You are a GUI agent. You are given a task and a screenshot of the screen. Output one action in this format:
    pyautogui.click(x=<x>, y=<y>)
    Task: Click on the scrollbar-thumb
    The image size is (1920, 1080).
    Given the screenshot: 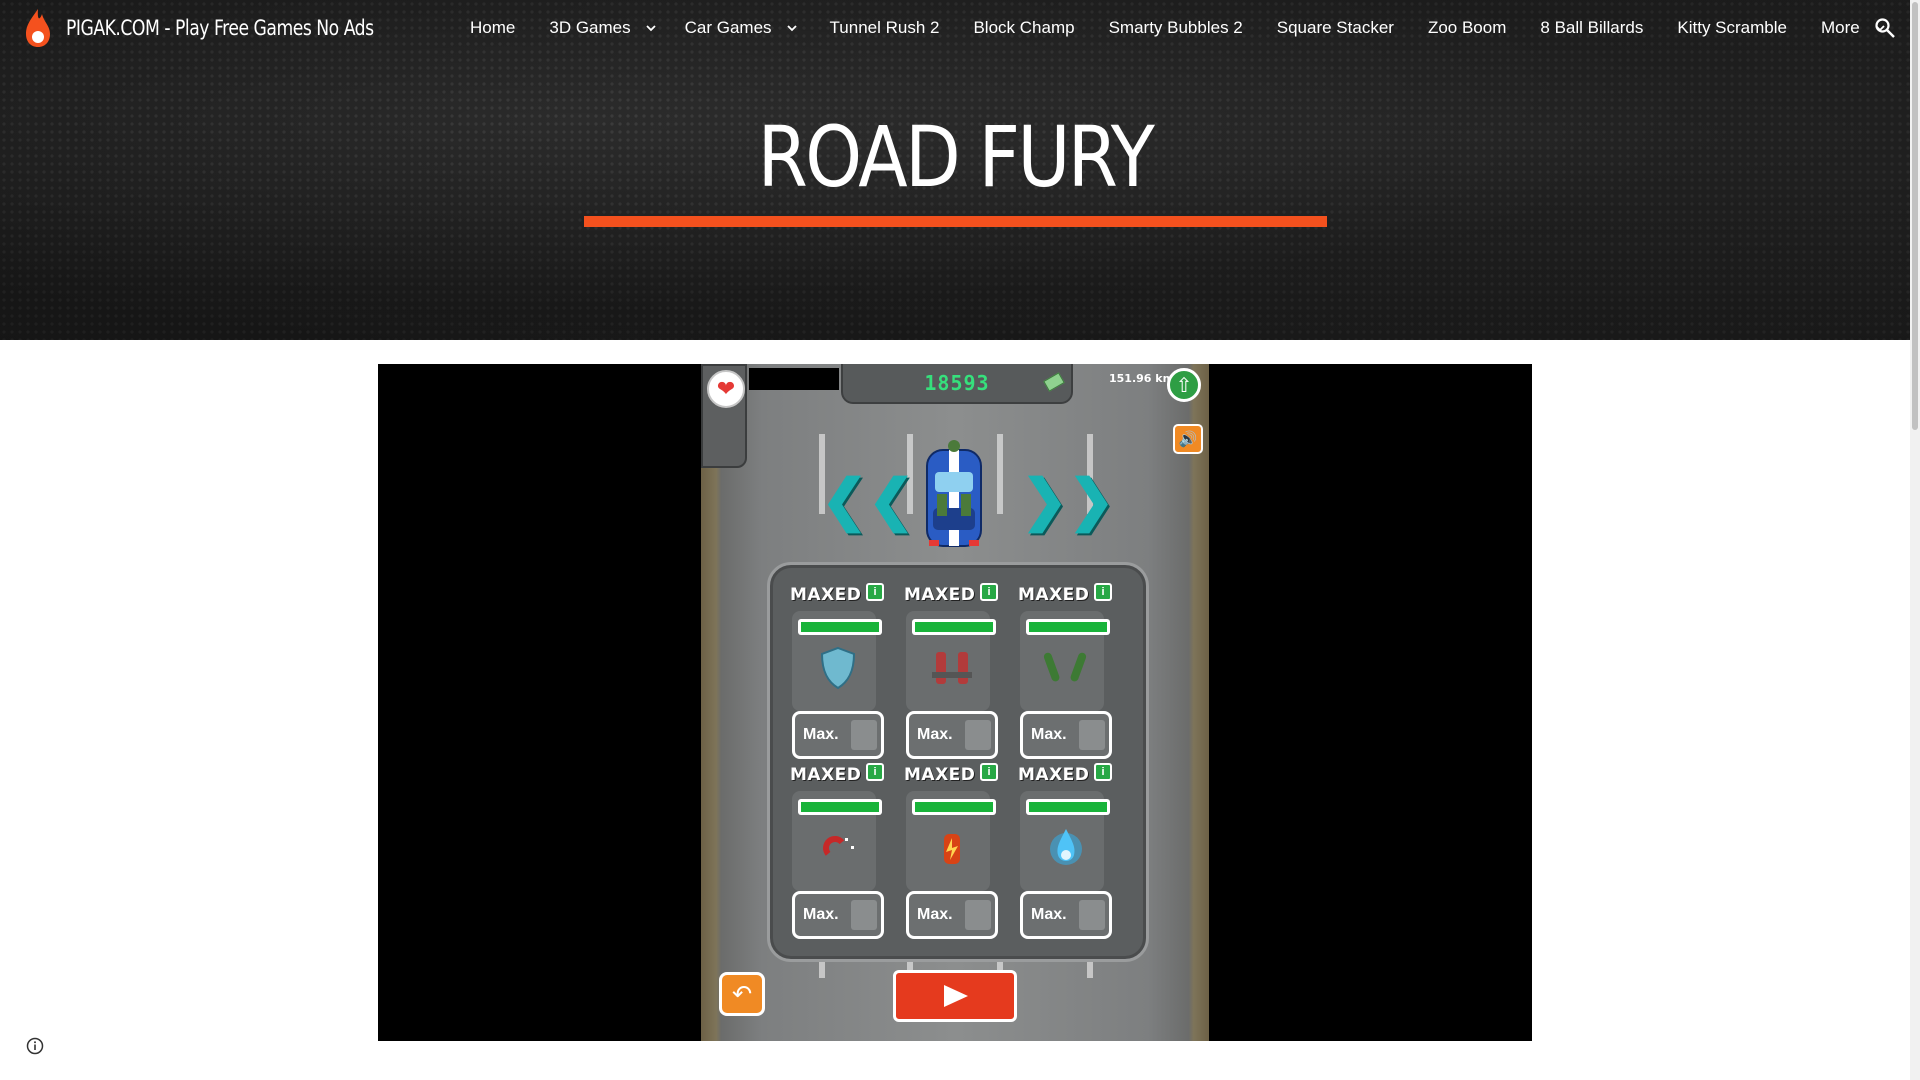 What is the action you would take?
    pyautogui.click(x=1915, y=216)
    